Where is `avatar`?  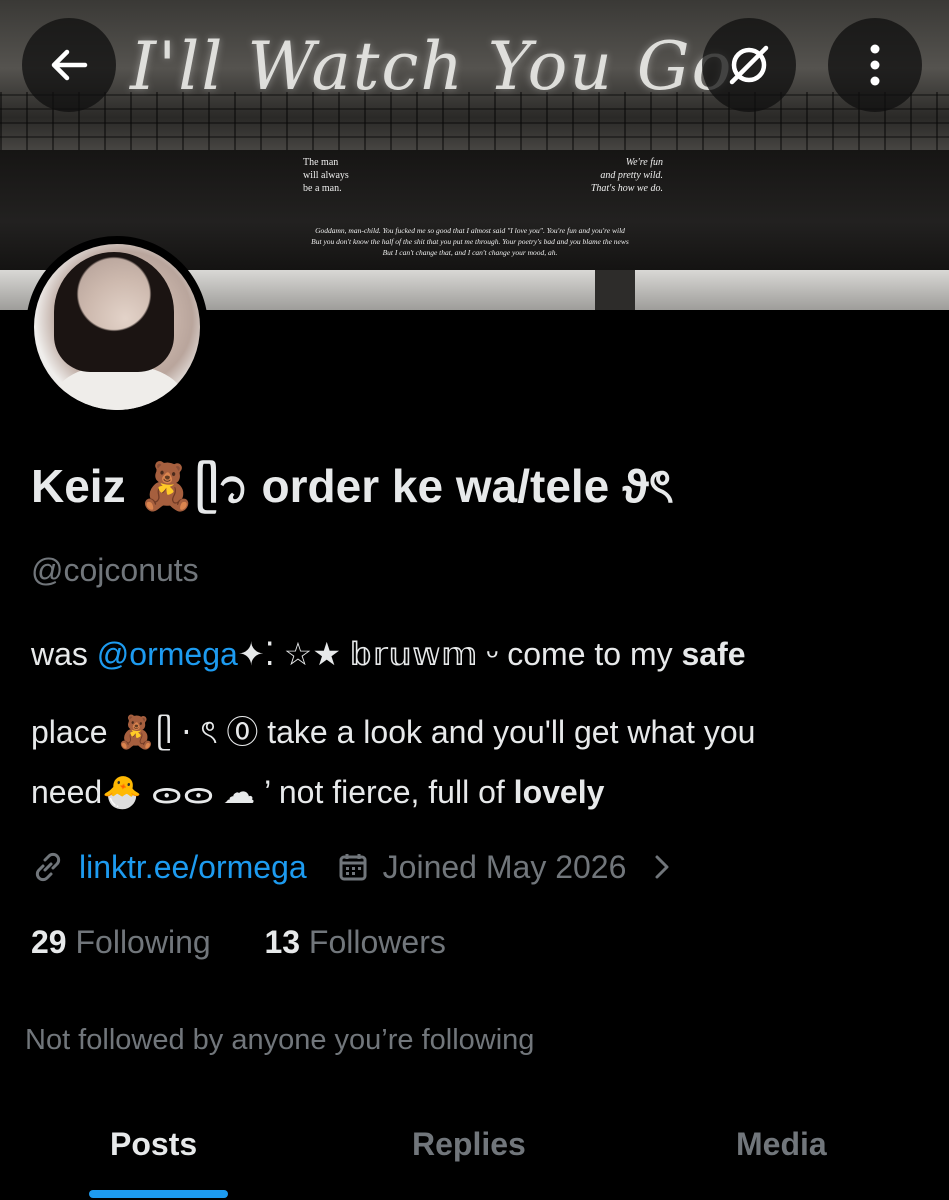 avatar is located at coordinates (117, 327).